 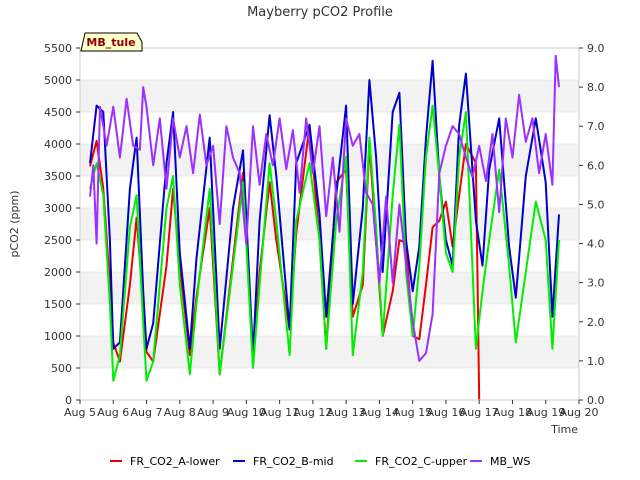 What do you see at coordinates (596, 87) in the screenshot?
I see `y2-tick-label: 8.0` at bounding box center [596, 87].